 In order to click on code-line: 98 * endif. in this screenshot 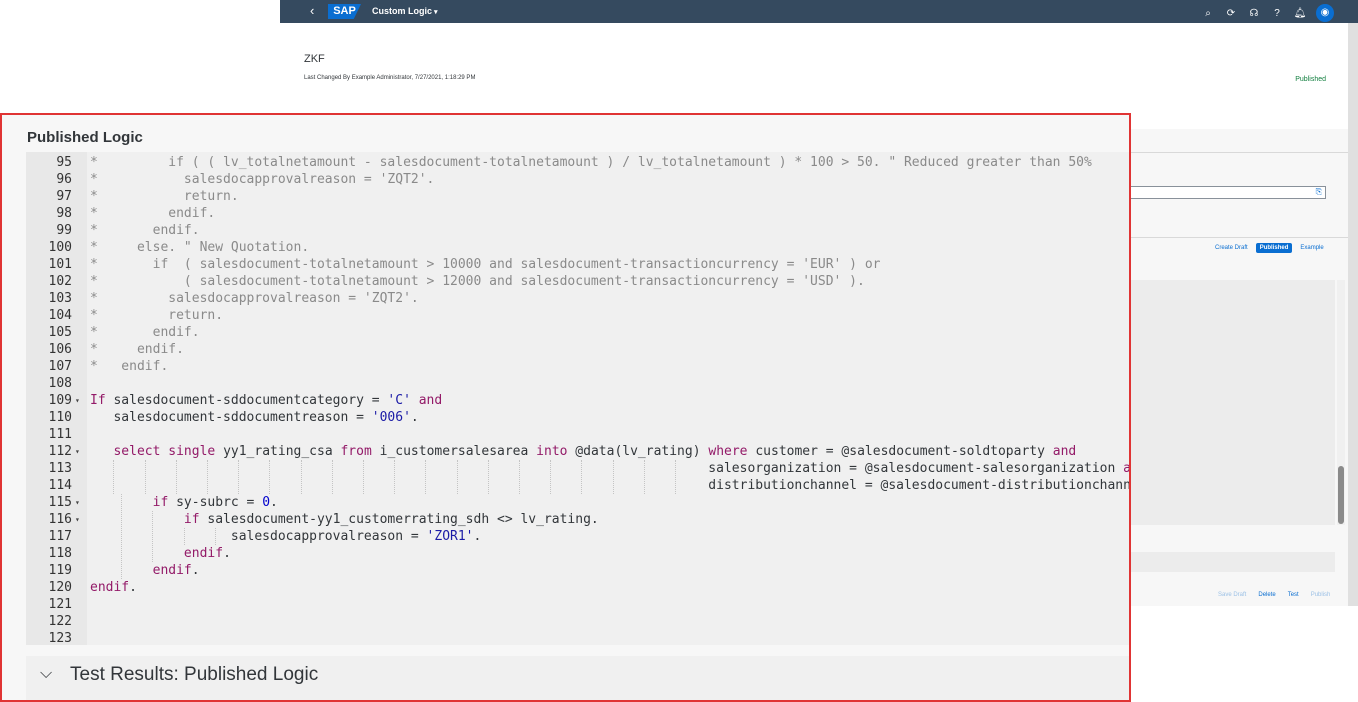, I will do `click(577, 213)`.